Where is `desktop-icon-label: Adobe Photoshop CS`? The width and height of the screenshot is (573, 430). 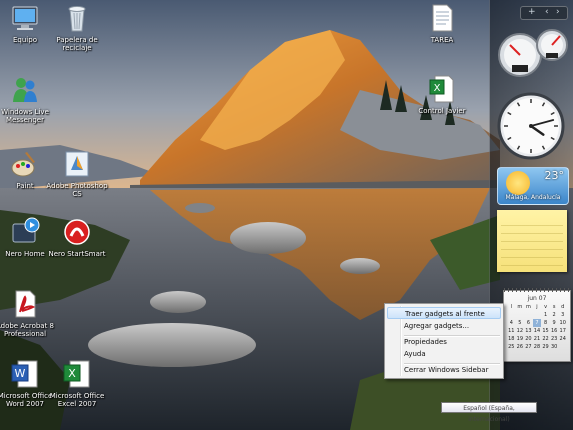
desktop-icon-label: Adobe Photoshop CS is located at coordinates (77, 190).